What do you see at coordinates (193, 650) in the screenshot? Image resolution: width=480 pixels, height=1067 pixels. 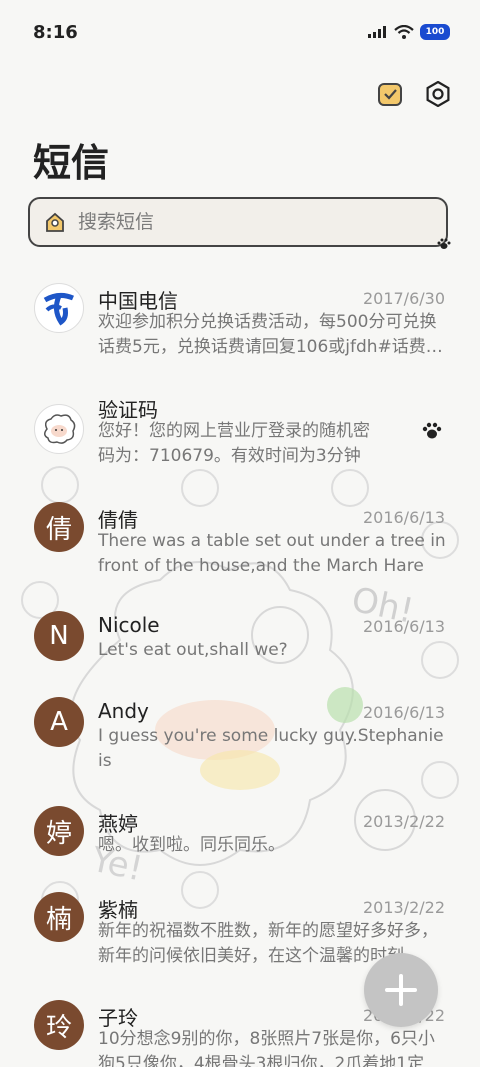 I see `message-snippet: Let's eat out,shall we?` at bounding box center [193, 650].